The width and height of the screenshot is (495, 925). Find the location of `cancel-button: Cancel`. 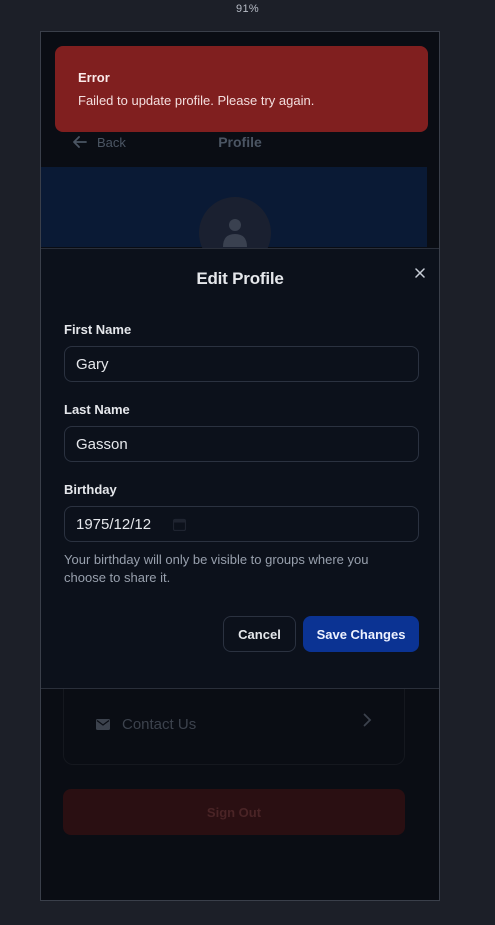

cancel-button: Cancel is located at coordinates (259, 634).